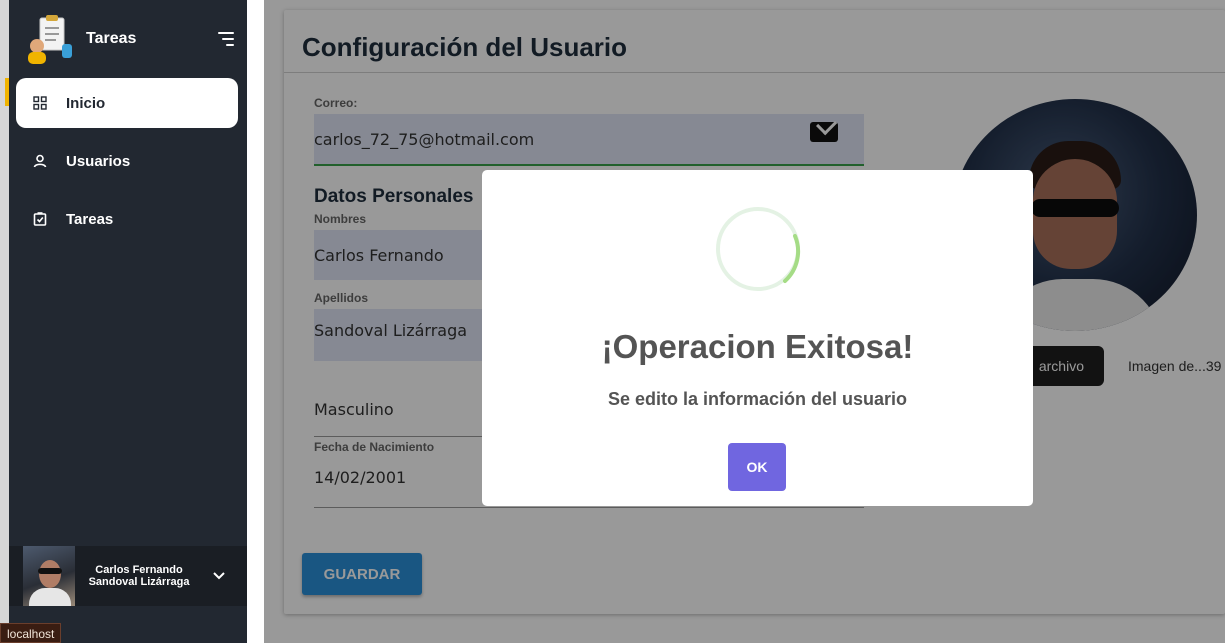 The width and height of the screenshot is (1225, 643). I want to click on profile-name: Carlos Fernando Sandoval Lizárraga, so click(139, 576).